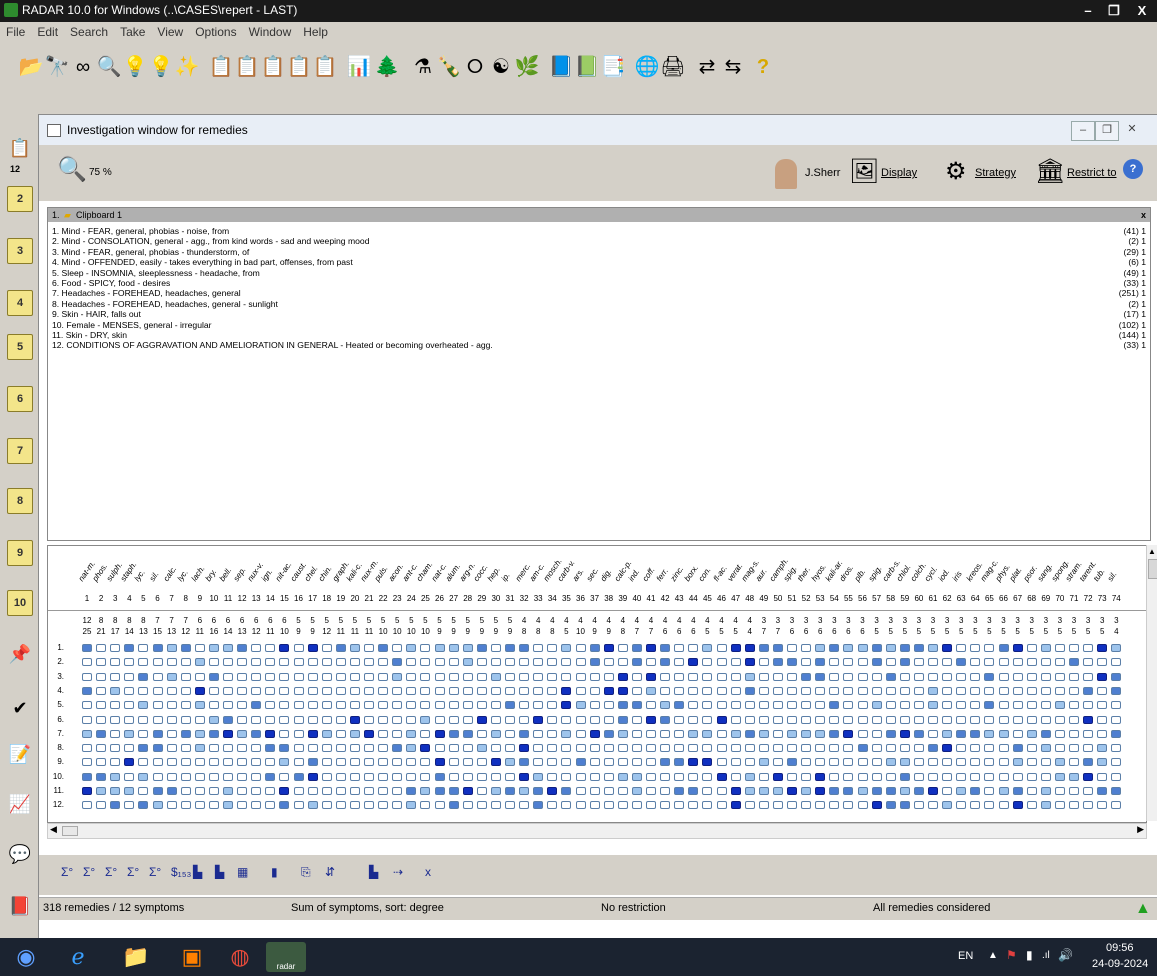 The height and width of the screenshot is (976, 1157). What do you see at coordinates (1143, 215) in the screenshot?
I see `clipboard-close-button: x` at bounding box center [1143, 215].